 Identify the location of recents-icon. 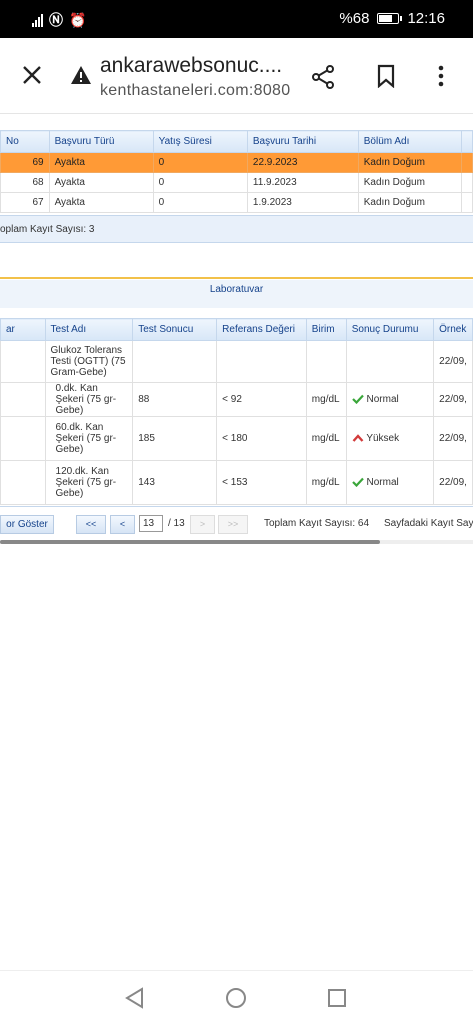
(337, 998).